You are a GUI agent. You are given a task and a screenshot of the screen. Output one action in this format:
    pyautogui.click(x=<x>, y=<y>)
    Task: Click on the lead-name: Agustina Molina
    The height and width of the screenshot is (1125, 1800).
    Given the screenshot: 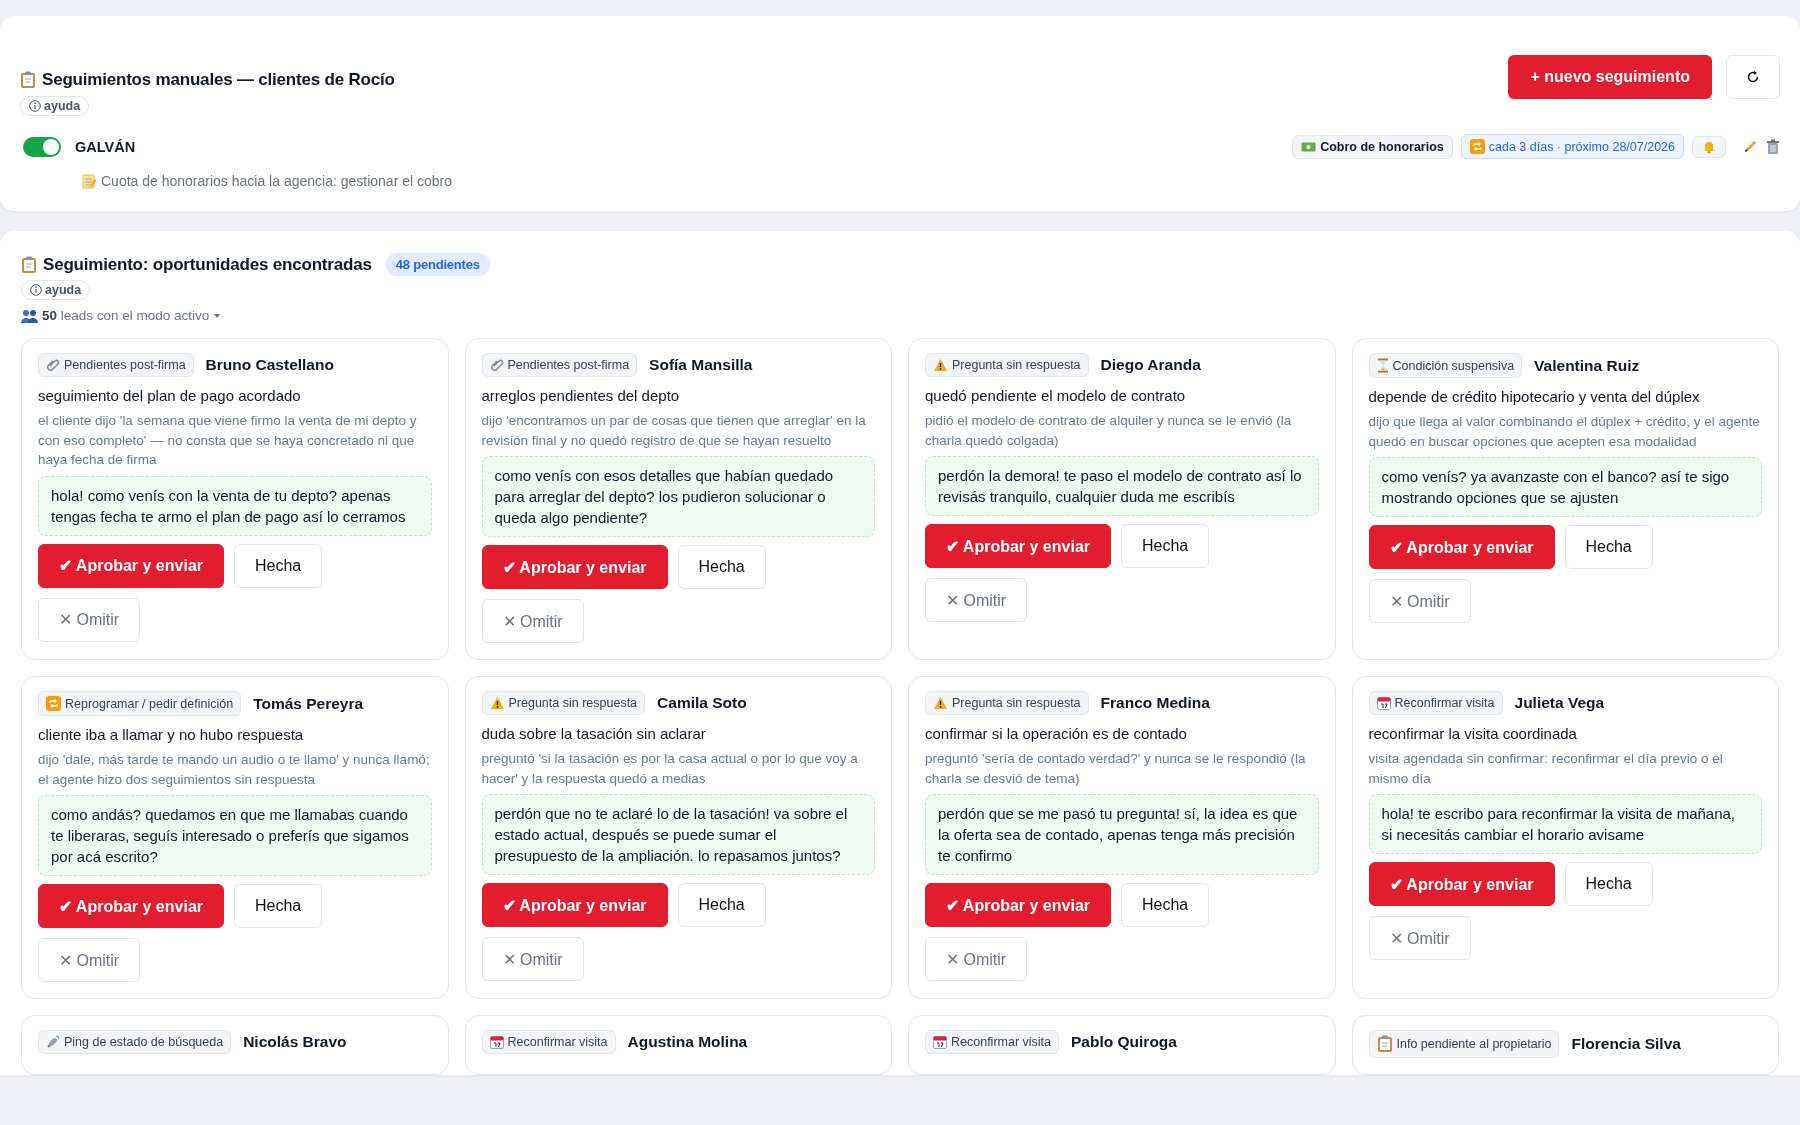 What is the action you would take?
    pyautogui.click(x=687, y=1042)
    